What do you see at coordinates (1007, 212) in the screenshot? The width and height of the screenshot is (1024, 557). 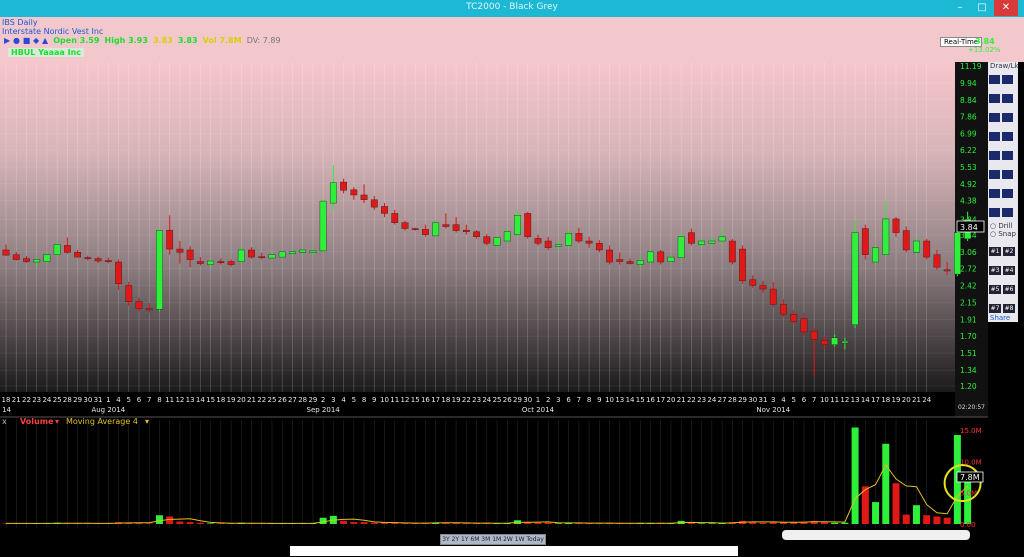 I see `note-tool-icon` at bounding box center [1007, 212].